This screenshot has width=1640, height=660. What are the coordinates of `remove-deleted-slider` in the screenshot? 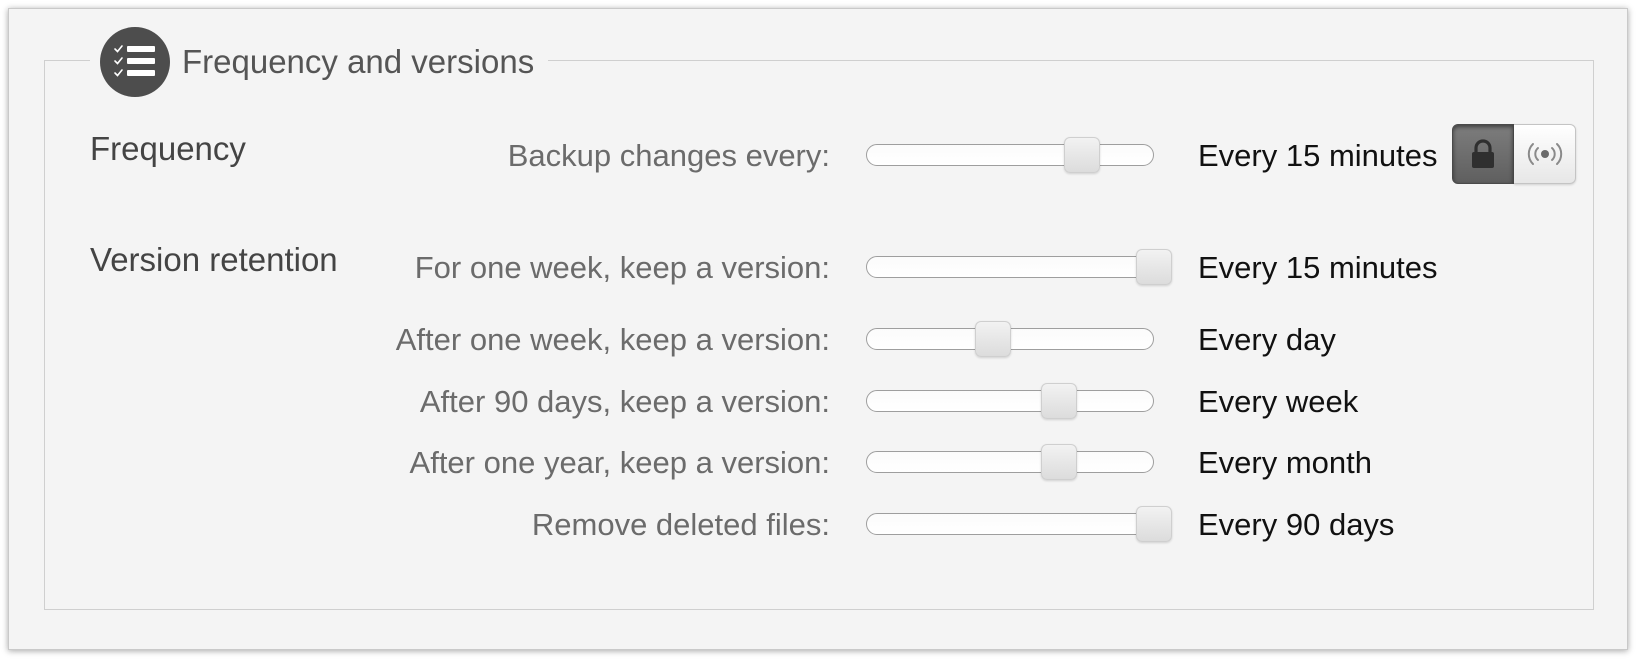 It's located at (1019, 524).